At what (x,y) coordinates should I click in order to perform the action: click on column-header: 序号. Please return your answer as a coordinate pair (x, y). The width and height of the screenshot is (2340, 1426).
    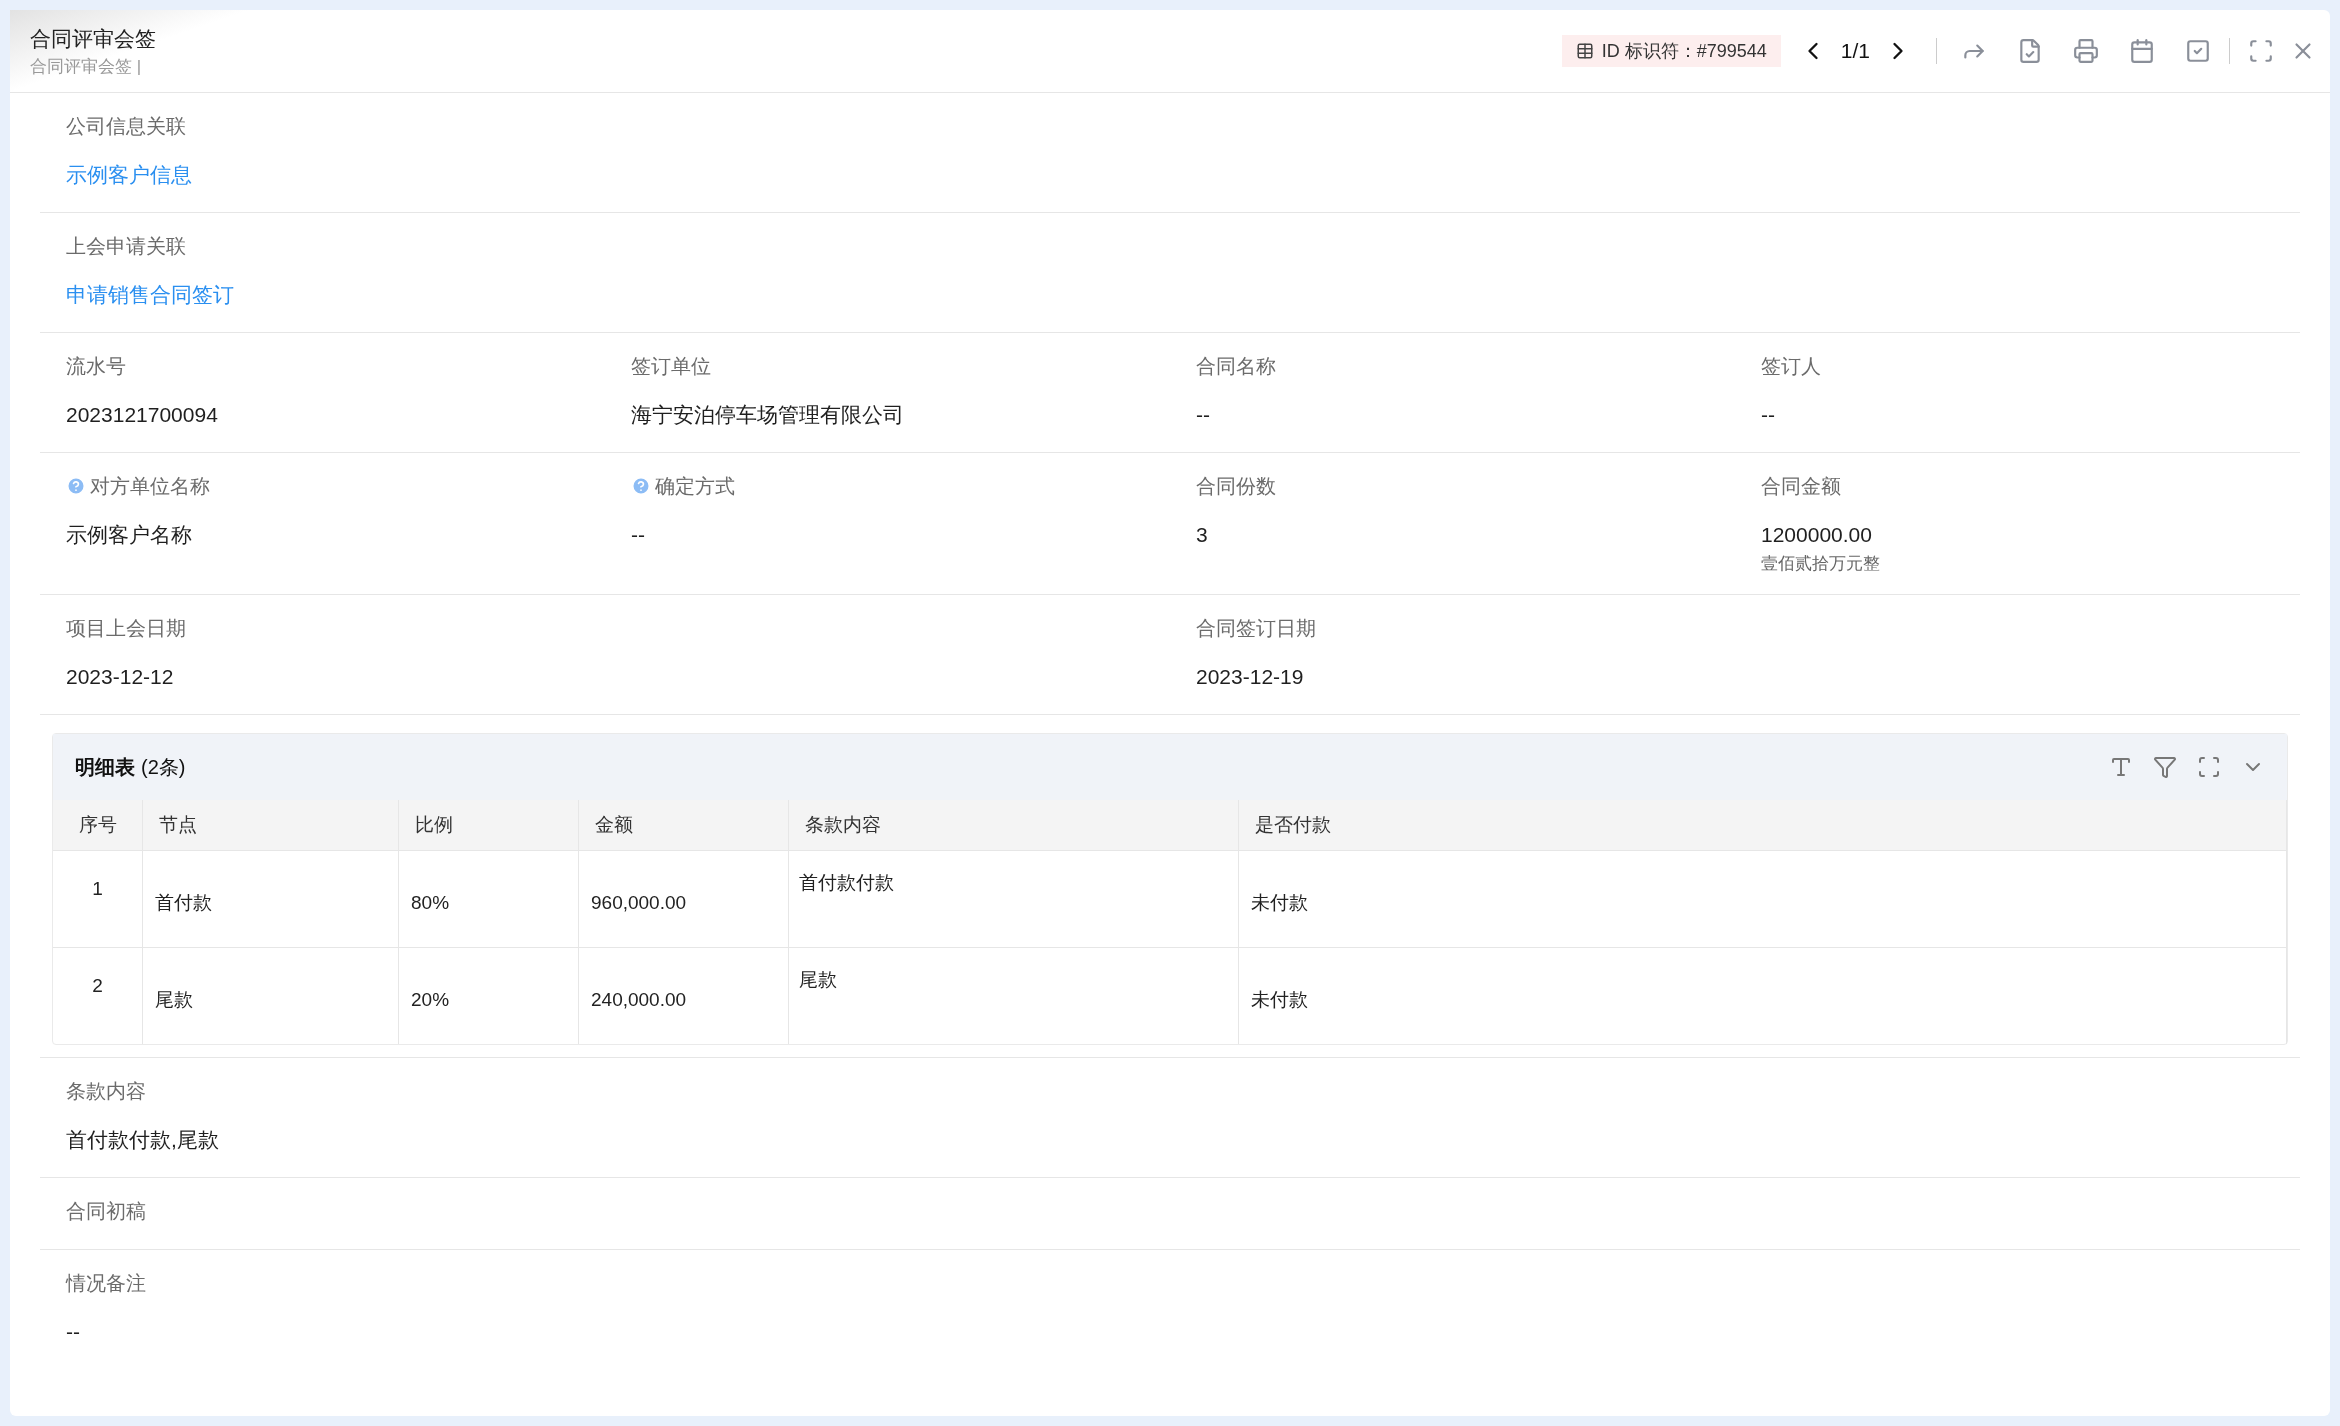
    Looking at the image, I should click on (97, 824).